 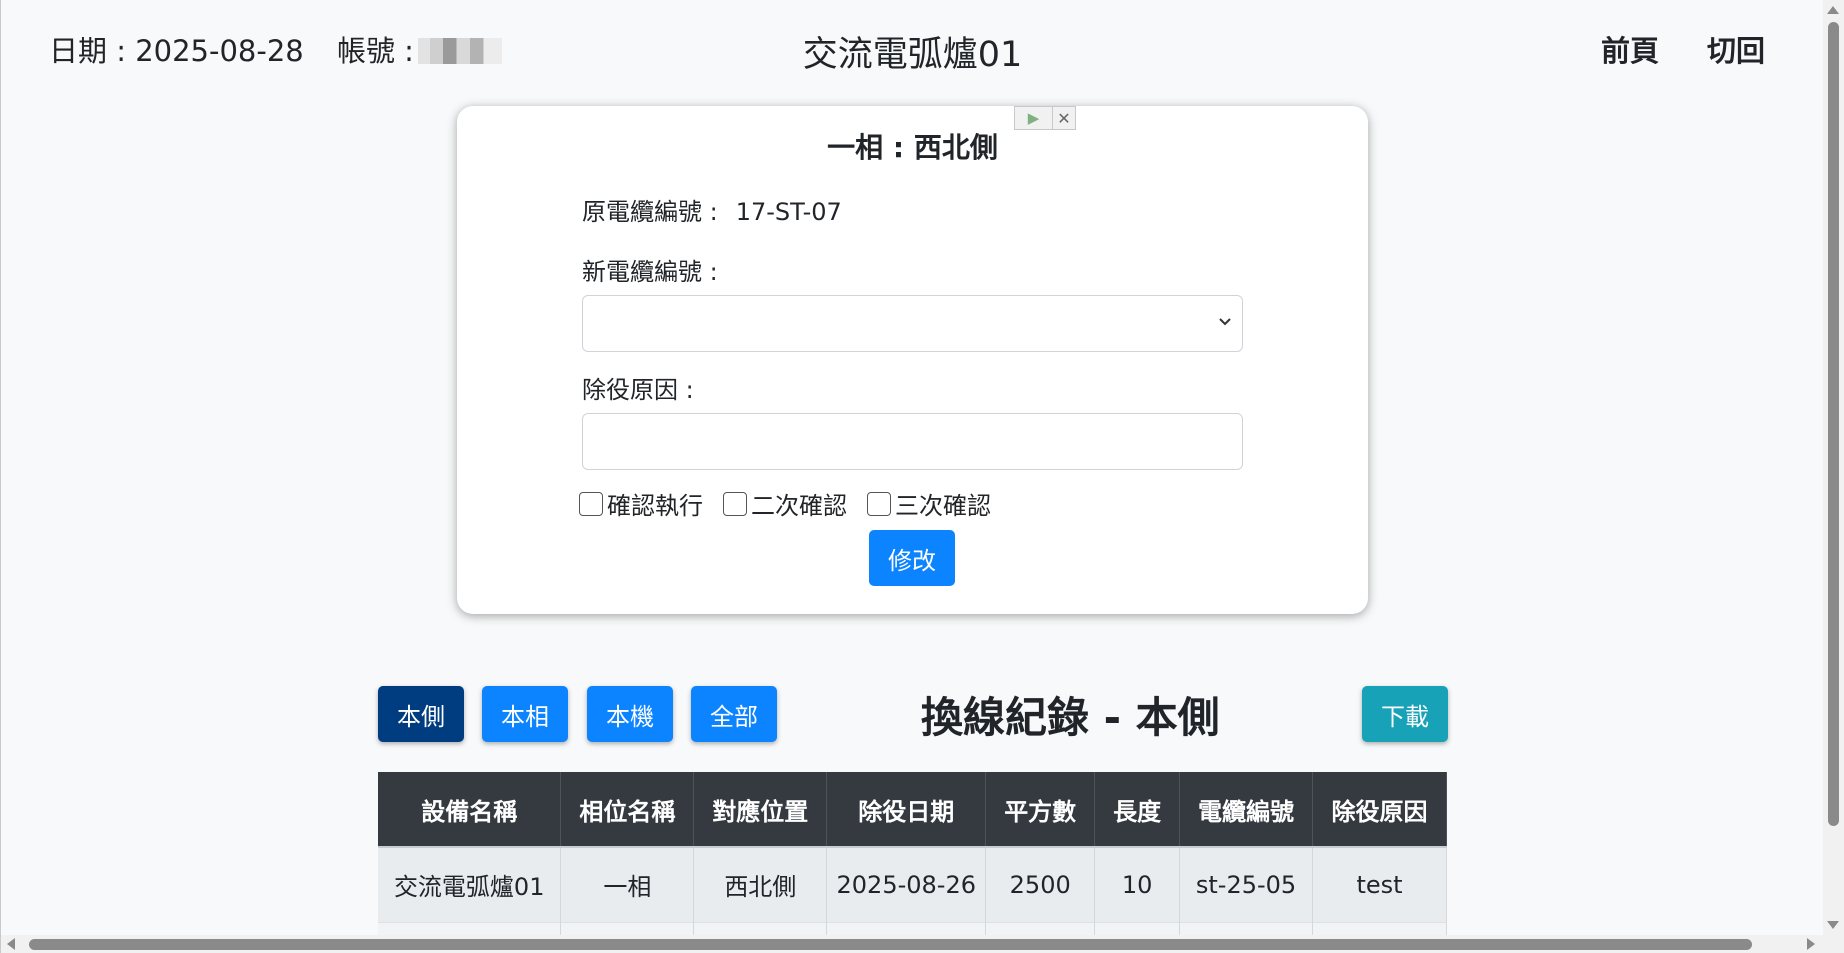 I want to click on scroll-up-icon, so click(x=1833, y=10).